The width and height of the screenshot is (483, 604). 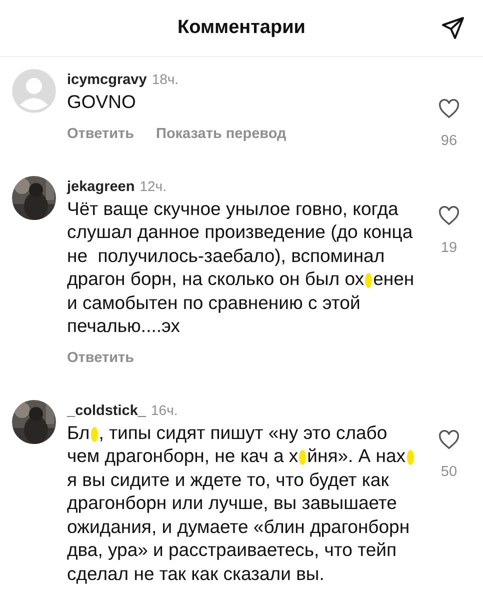 I want to click on page-title: Комментарии, so click(x=242, y=28).